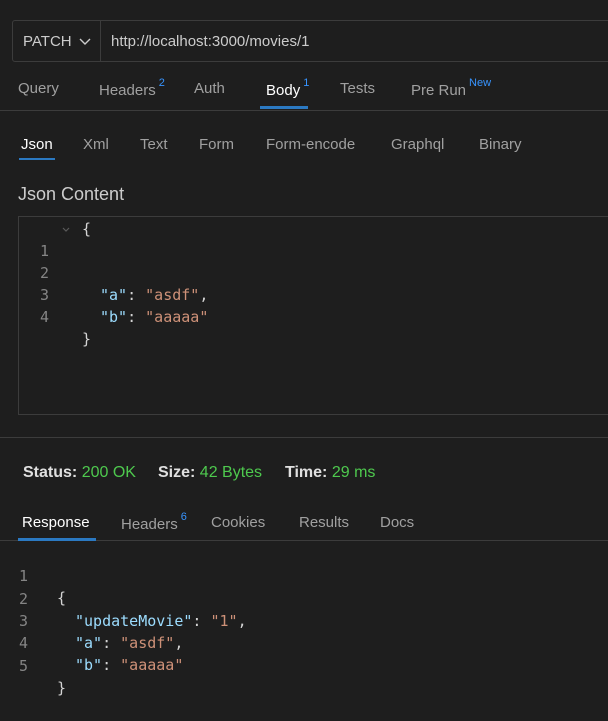 The height and width of the screenshot is (721, 608). I want to click on body-tab-label: Xml, so click(96, 144).